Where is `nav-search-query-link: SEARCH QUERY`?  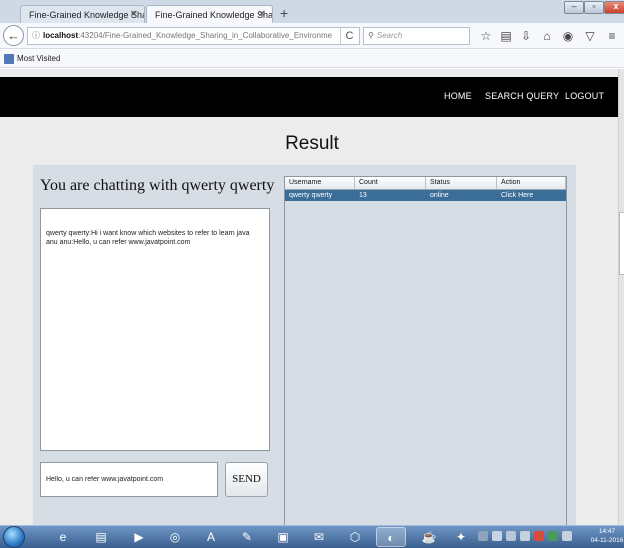 nav-search-query-link: SEARCH QUERY is located at coordinates (522, 96).